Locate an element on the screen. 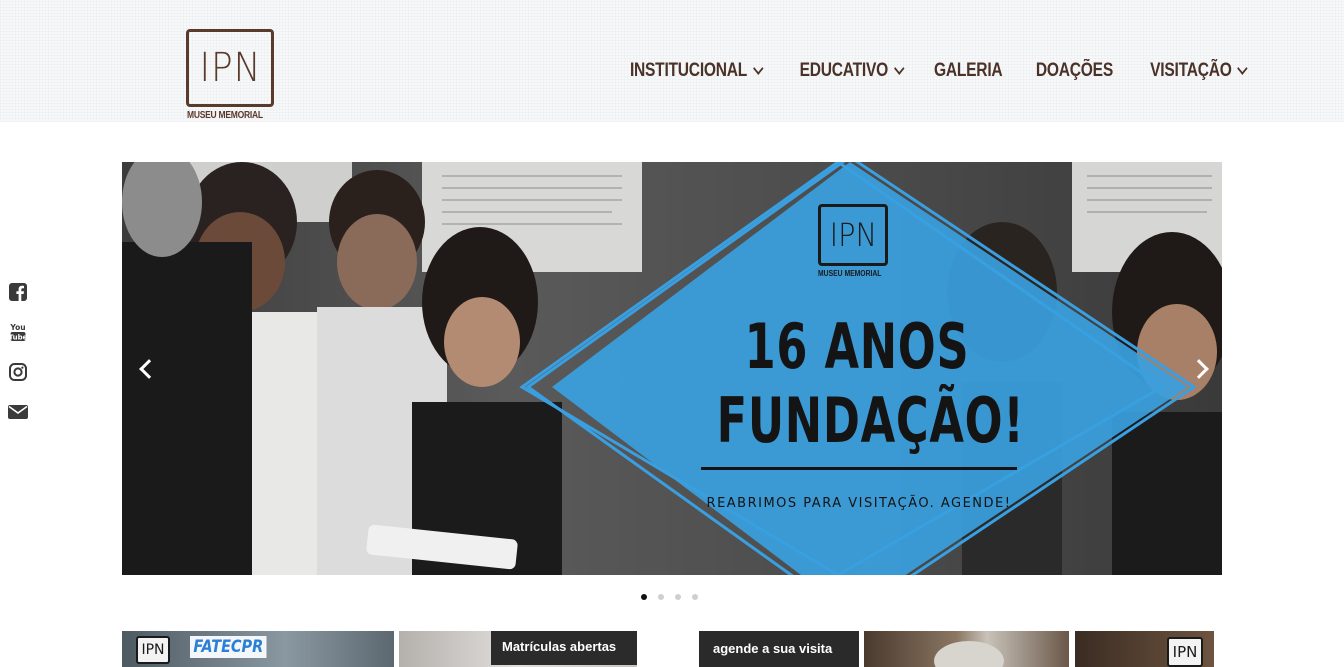 This screenshot has height=667, width=1344. card-partner-logo: FATECPR is located at coordinates (228, 647).